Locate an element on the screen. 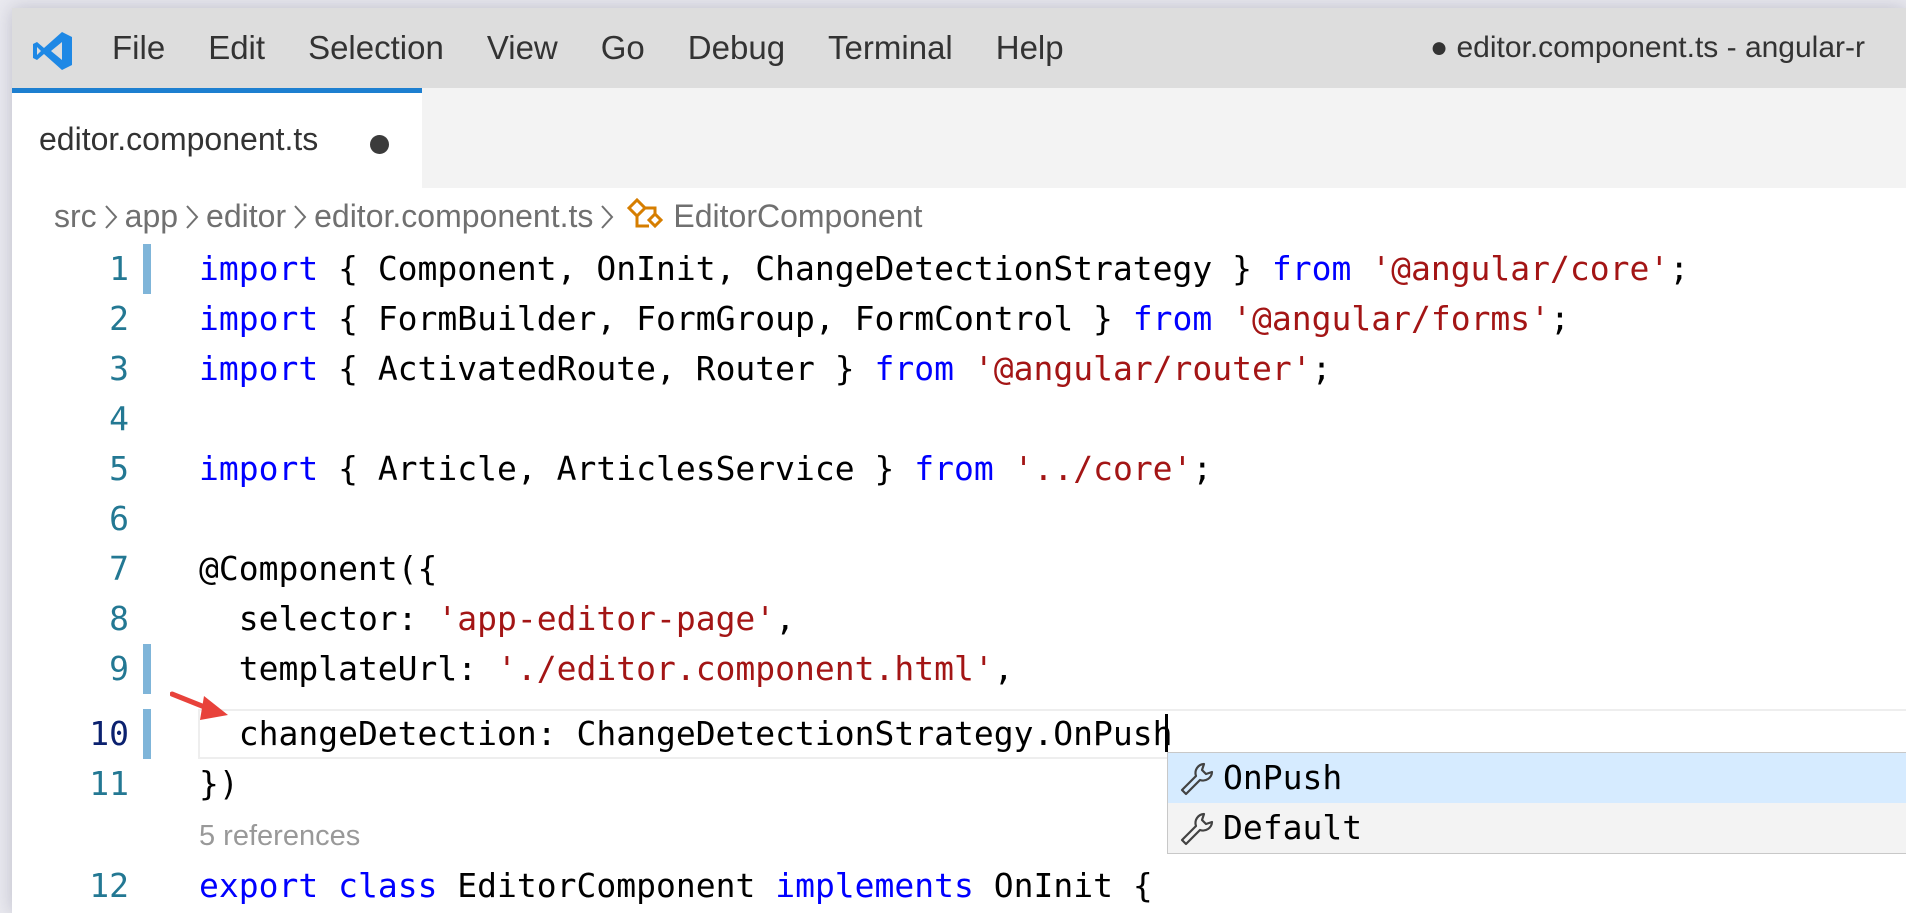 The image size is (1906, 913). line-number: 4 is located at coordinates (119, 418).